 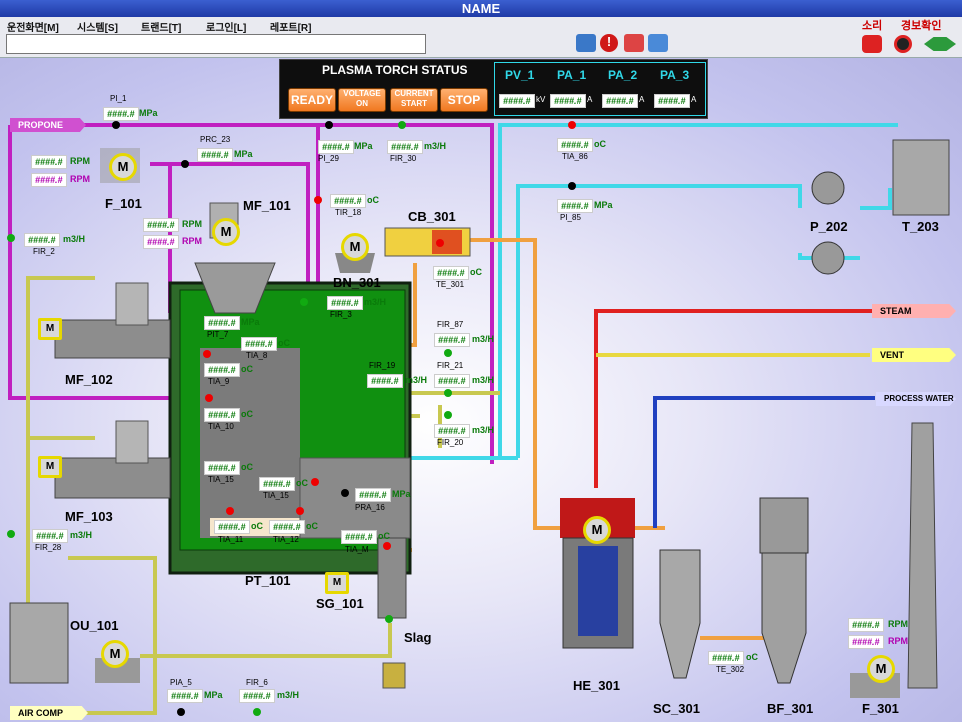 What do you see at coordinates (226, 232) in the screenshot?
I see `mf101-motor: M` at bounding box center [226, 232].